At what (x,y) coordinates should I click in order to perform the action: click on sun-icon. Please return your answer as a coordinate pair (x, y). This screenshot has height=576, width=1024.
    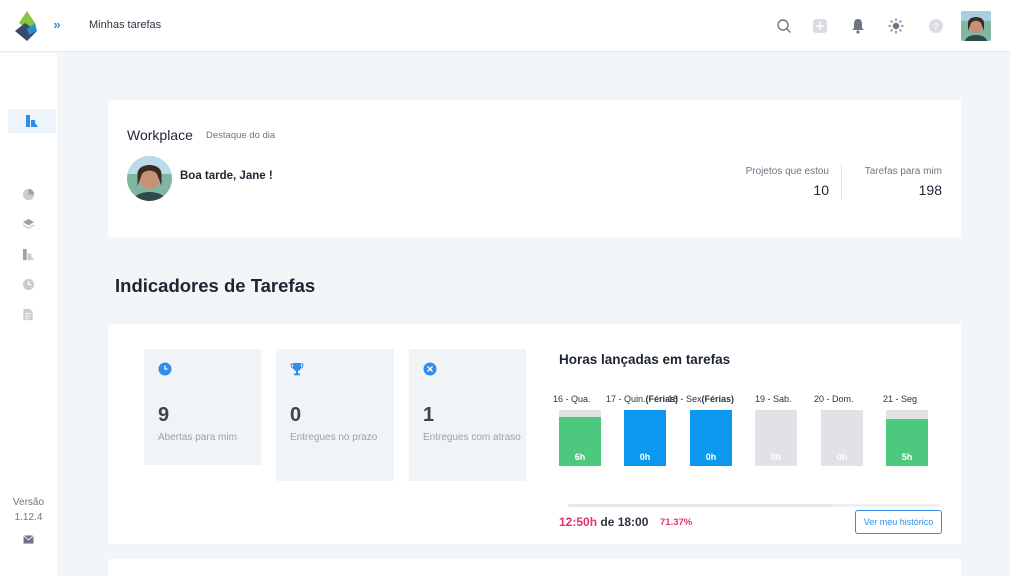
    Looking at the image, I should click on (896, 26).